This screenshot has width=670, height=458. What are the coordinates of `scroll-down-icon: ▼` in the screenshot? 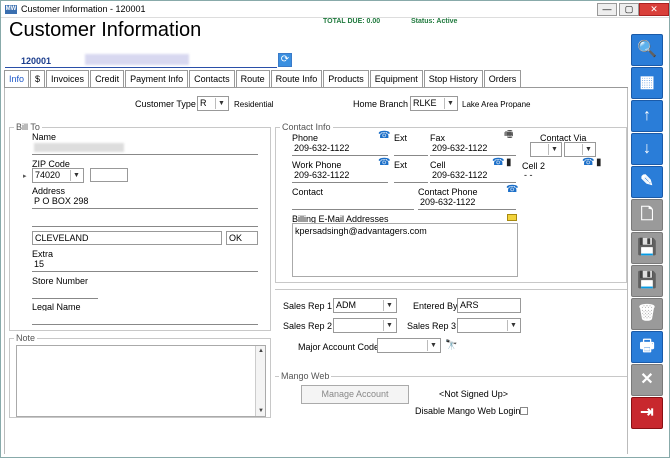 It's located at (261, 411).